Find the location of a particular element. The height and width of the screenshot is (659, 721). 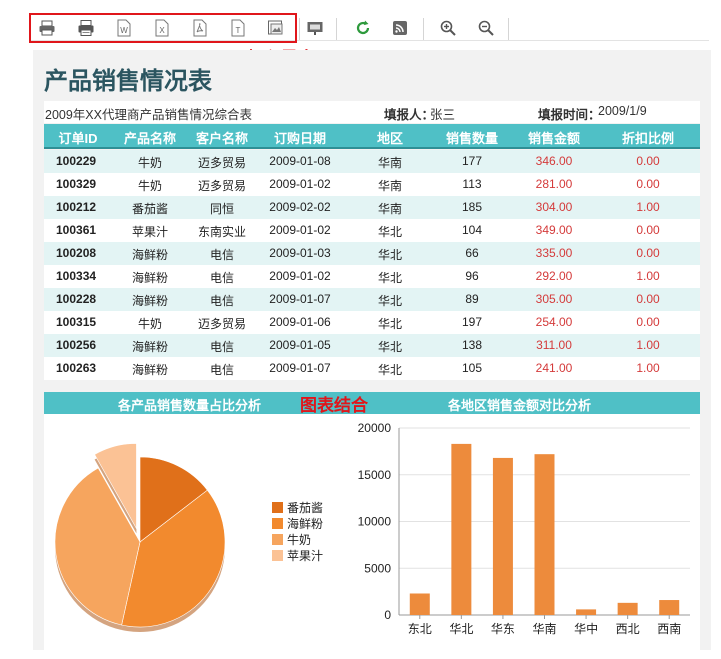

presentation-icon is located at coordinates (315, 28).